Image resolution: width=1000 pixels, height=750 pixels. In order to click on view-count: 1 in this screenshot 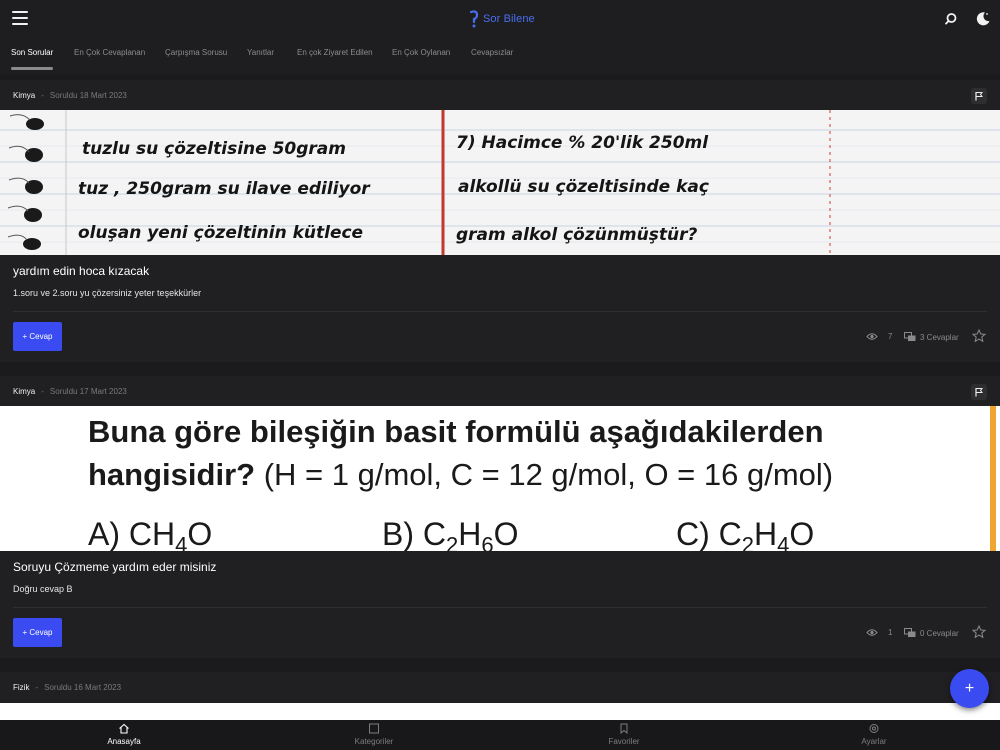, I will do `click(879, 632)`.